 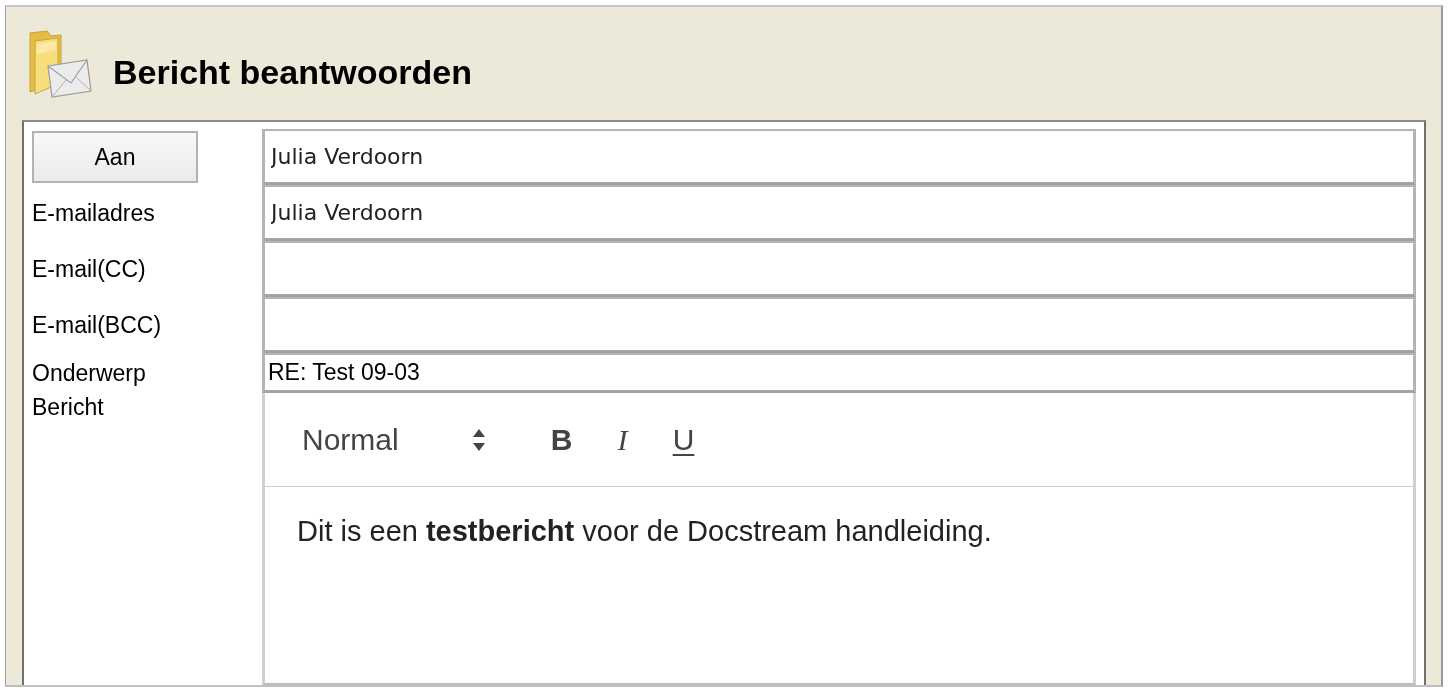 I want to click on message-text: Dit is een testbericht voor de Docstream handleiding., so click(x=644, y=531).